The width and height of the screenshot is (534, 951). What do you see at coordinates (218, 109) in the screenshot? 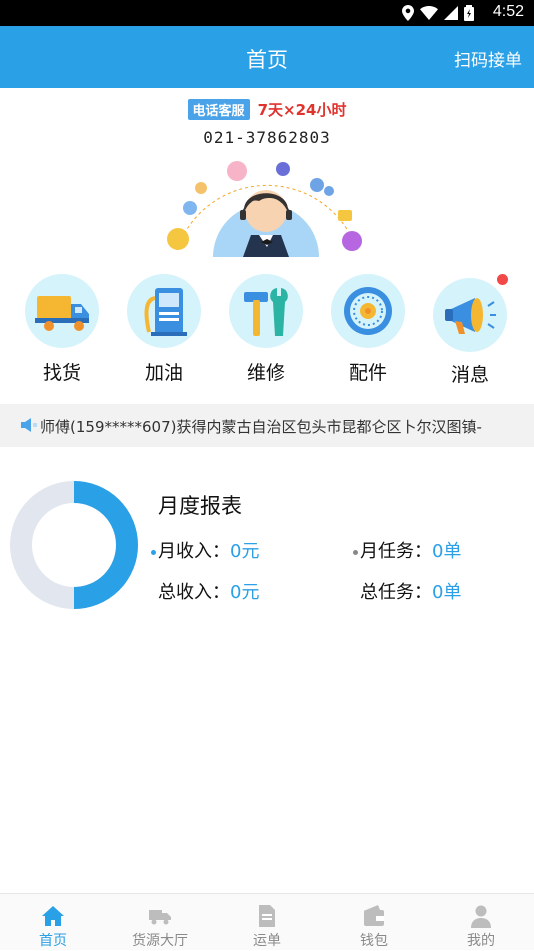
I see `service-badge: 电话客服` at bounding box center [218, 109].